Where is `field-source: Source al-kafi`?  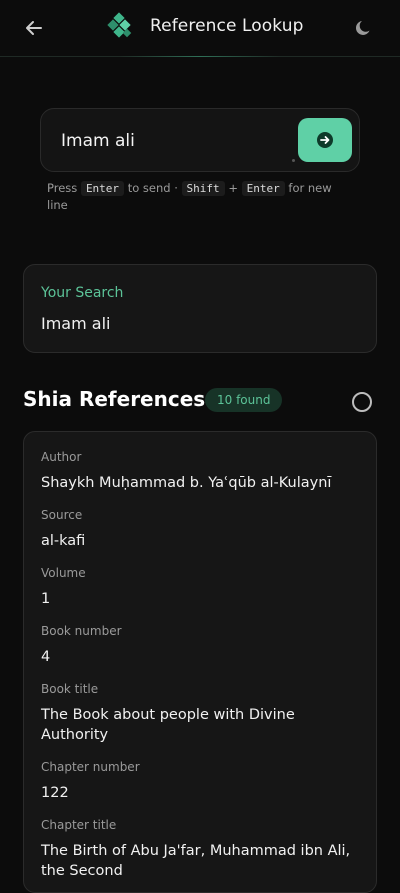 field-source: Source al-kafi is located at coordinates (201, 529).